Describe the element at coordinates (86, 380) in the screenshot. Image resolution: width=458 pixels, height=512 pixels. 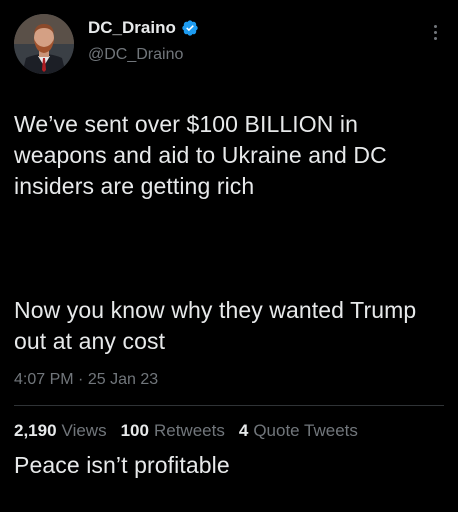
I see `tweet-timestamp: 4:07 PM · 25 Jan 23` at that location.